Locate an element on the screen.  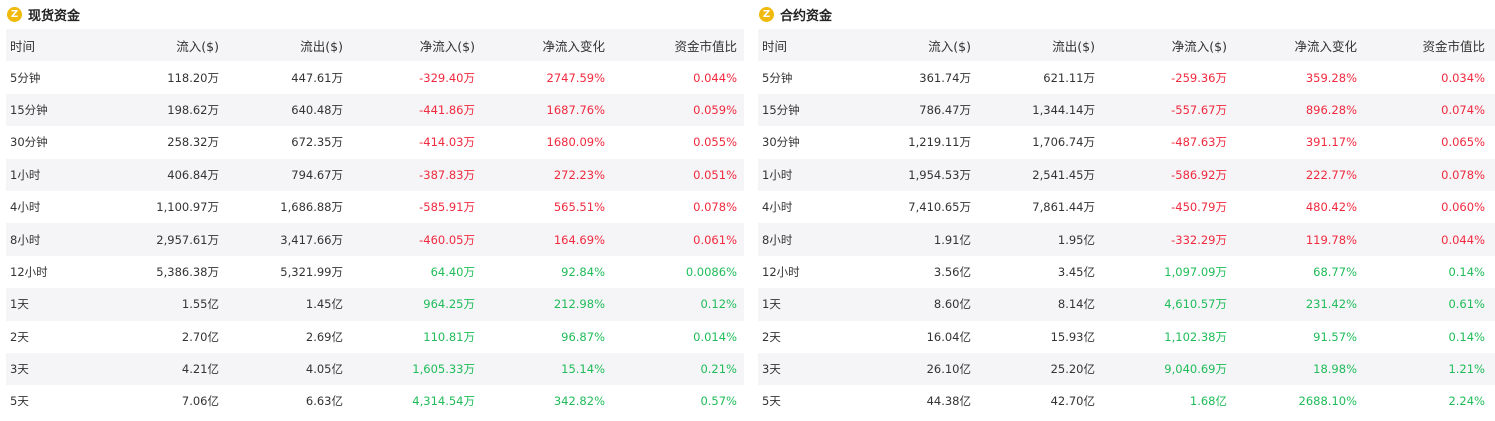
cell-mcap-ratio: 0.059% is located at coordinates (715, 109).